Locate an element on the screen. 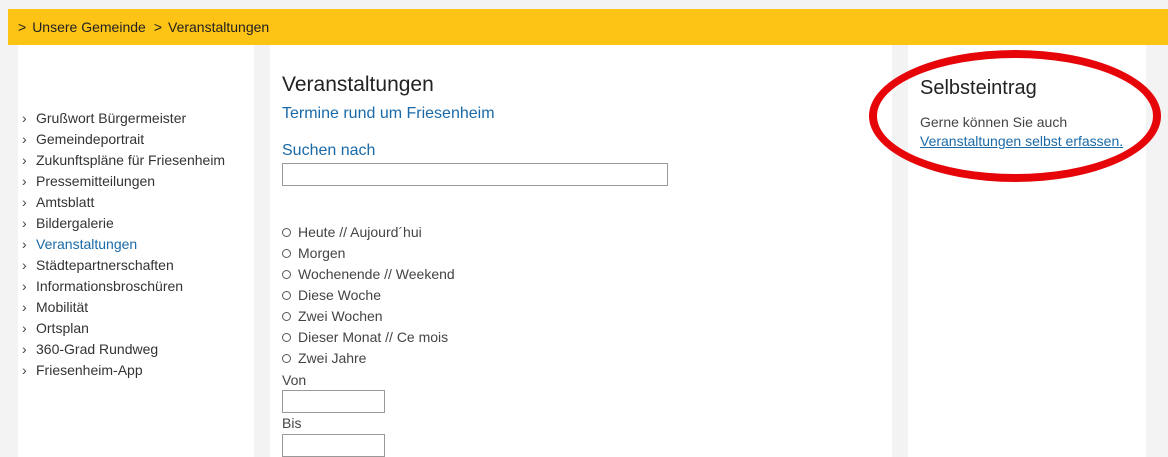 The width and height of the screenshot is (1168, 457). filter-option-zwei-jahre: Zwei Jahre is located at coordinates (368, 358).